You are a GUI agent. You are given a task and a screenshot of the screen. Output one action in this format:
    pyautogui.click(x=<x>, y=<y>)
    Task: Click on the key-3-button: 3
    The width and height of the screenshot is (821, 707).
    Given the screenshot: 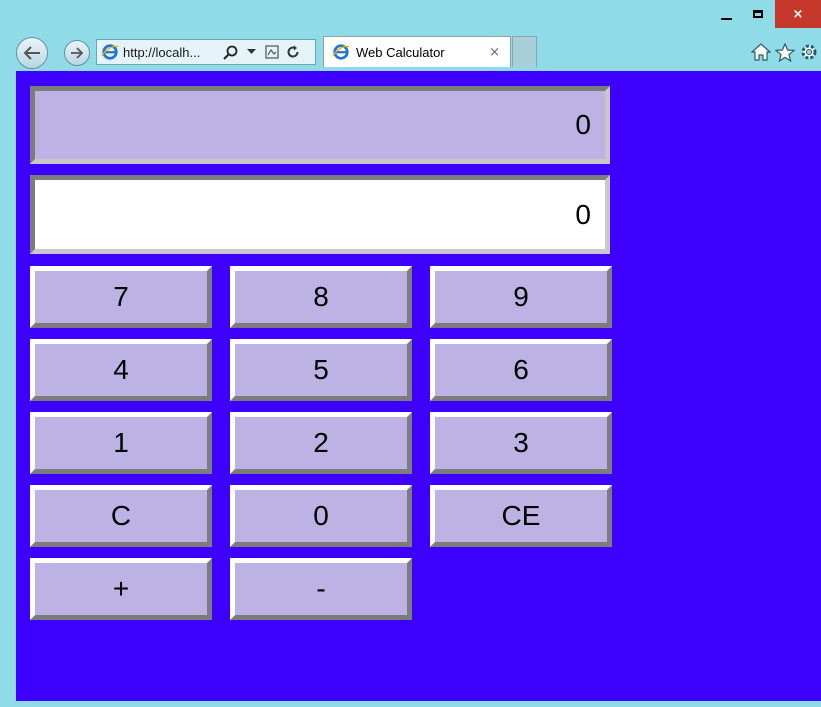 What is the action you would take?
    pyautogui.click(x=521, y=443)
    